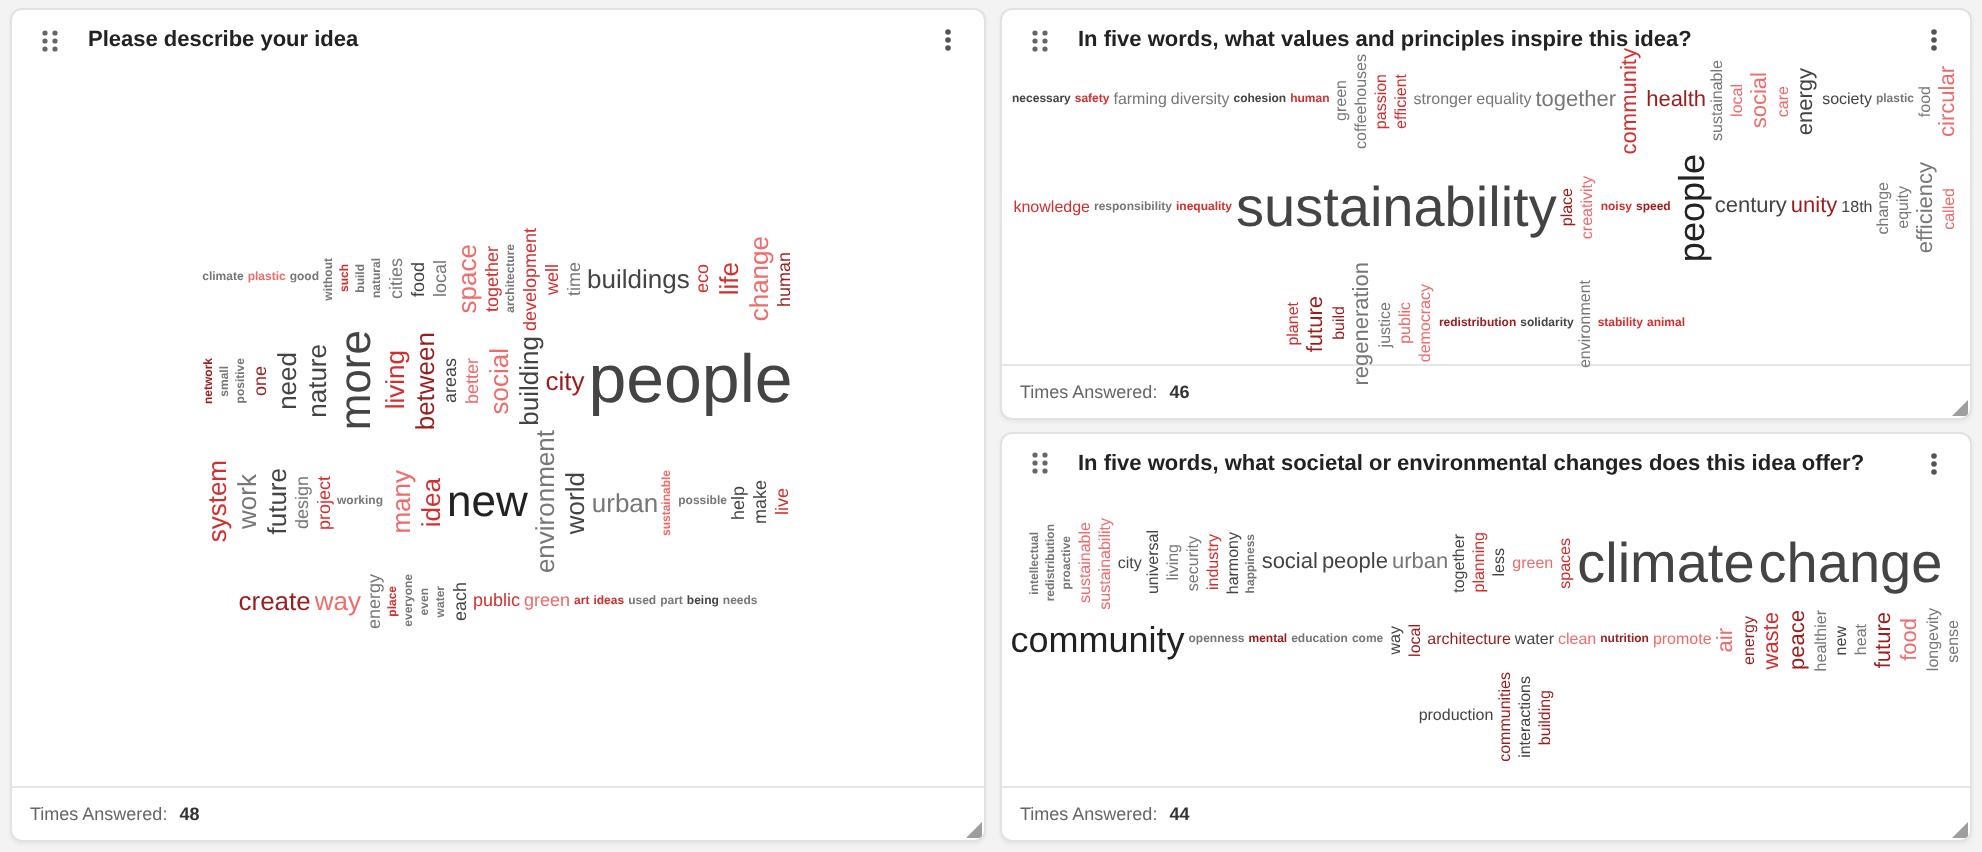 This screenshot has width=1982, height=852. Describe the element at coordinates (1631, 100) in the screenshot. I see `cloud-word: community` at that location.